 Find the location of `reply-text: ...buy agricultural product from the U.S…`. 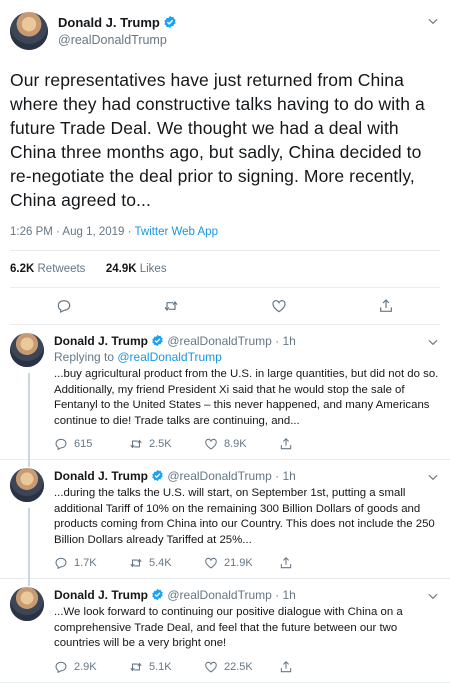

reply-text: ...buy agricultural product from the U.S… is located at coordinates (246, 397).